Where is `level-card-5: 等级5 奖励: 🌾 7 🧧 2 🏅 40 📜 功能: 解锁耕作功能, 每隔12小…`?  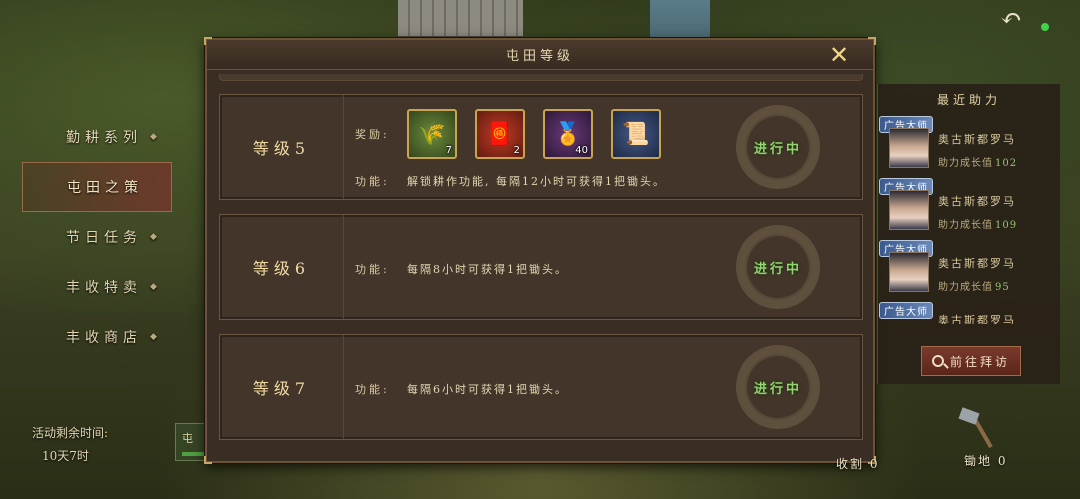
level-card-5: 等级5 奖励: 🌾 7 🧧 2 🏅 40 📜 功能: 解锁耕作功能, 每隔12小… is located at coordinates (541, 147).